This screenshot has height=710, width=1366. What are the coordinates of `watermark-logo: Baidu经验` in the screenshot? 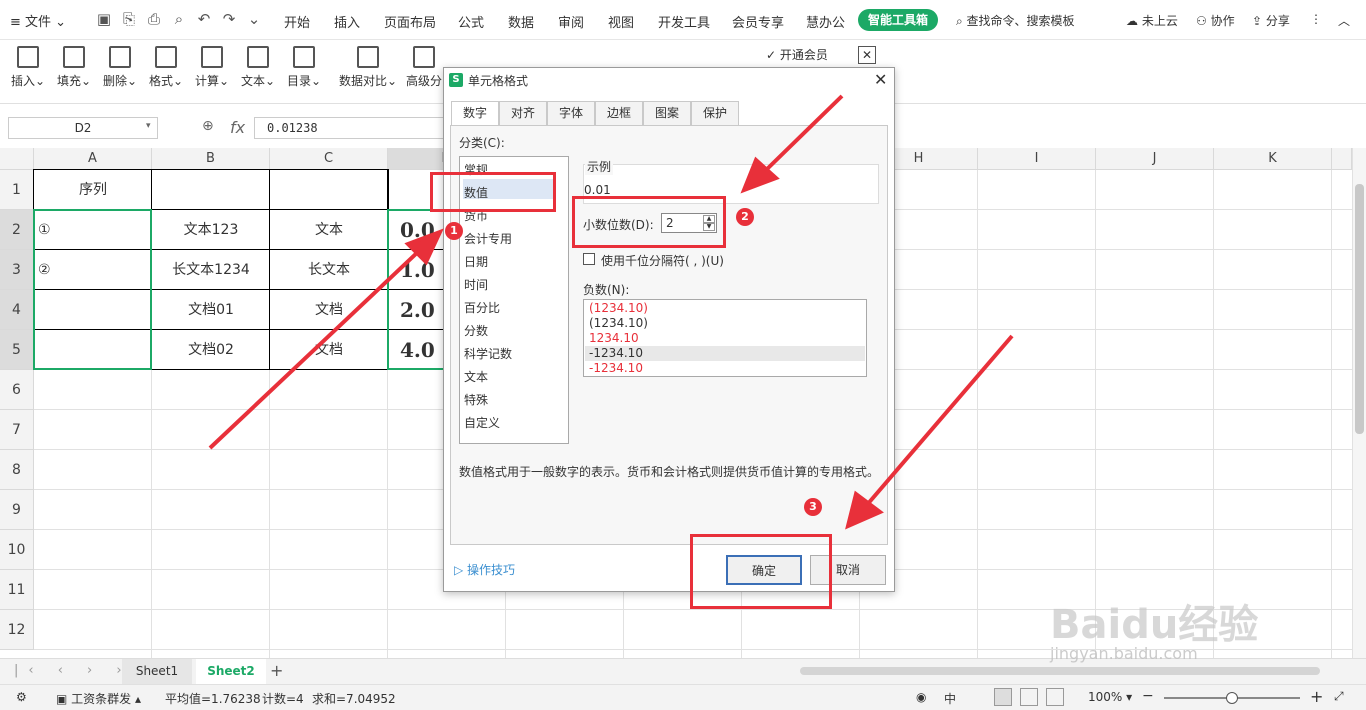 It's located at (1154, 625).